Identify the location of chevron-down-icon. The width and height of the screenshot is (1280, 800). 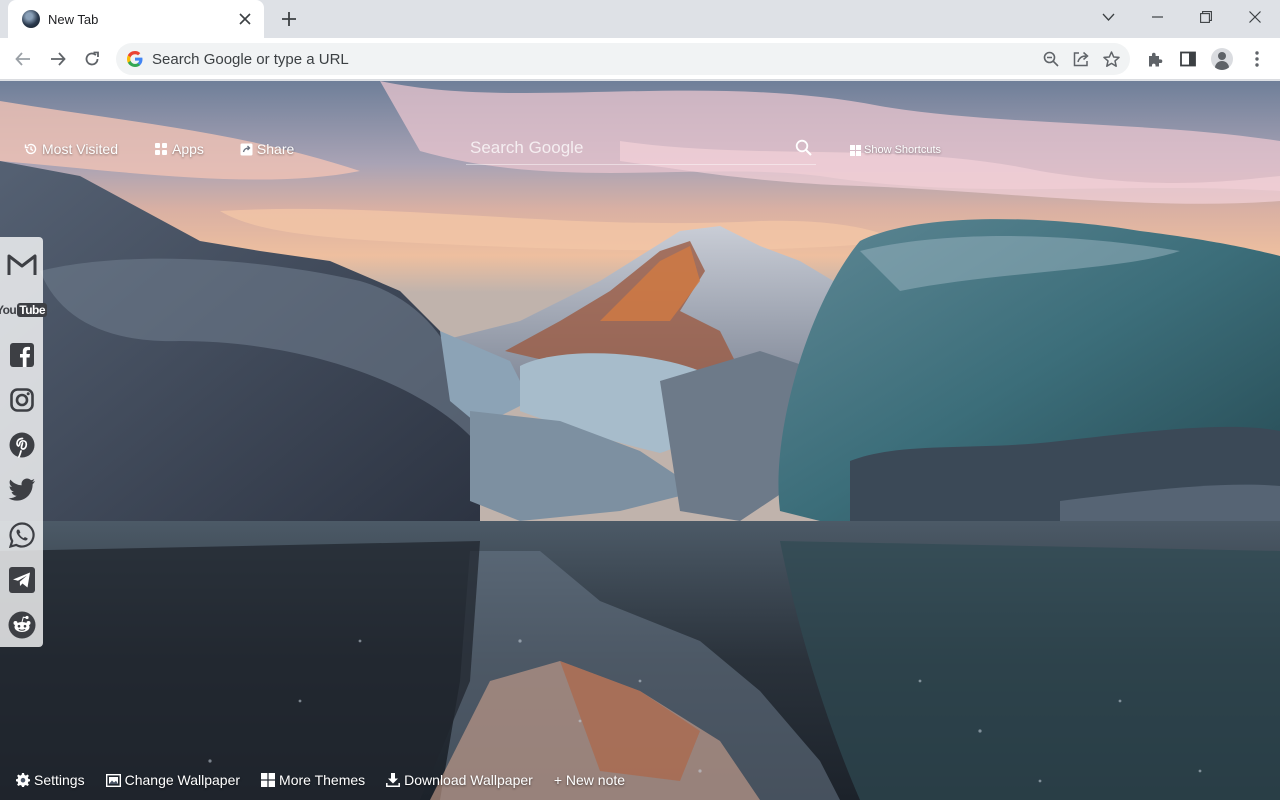
(1108, 17).